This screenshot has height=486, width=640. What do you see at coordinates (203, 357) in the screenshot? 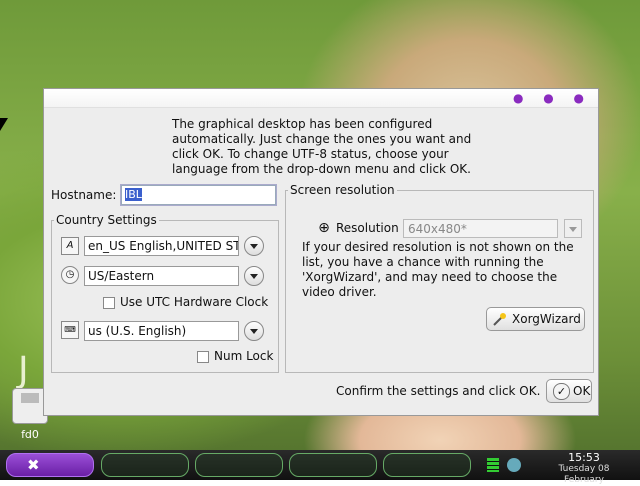
I see `numlock-checkbox` at bounding box center [203, 357].